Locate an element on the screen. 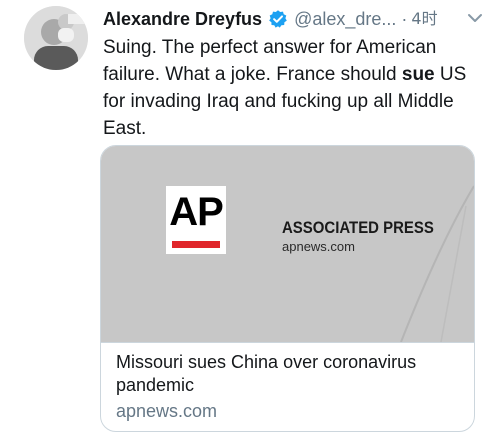 The width and height of the screenshot is (500, 435). timestamp: 4时 is located at coordinates (424, 19).